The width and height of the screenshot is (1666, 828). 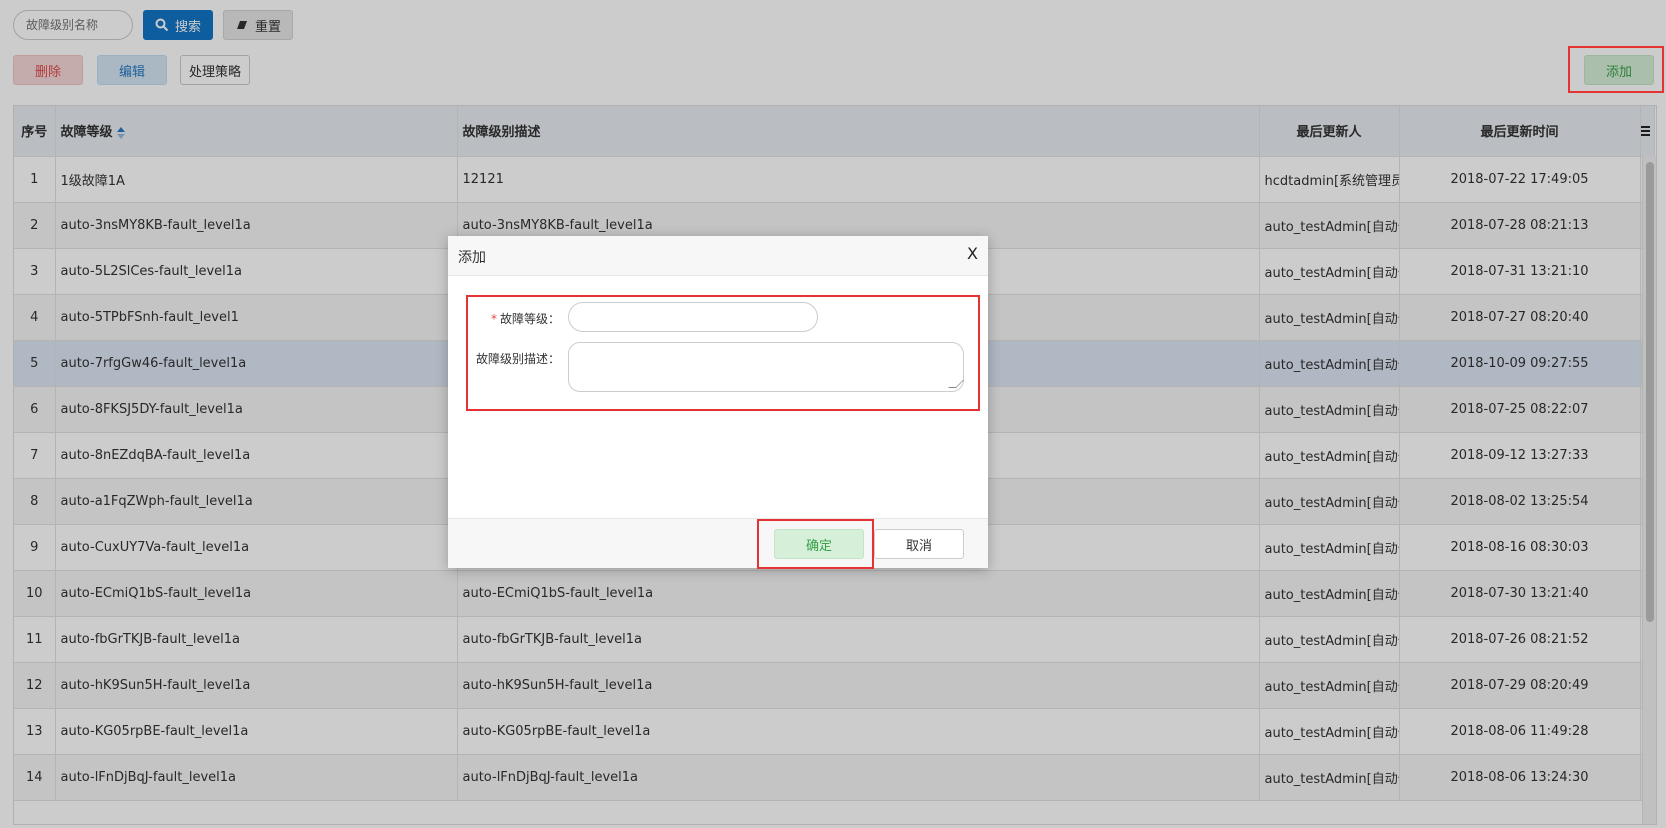 What do you see at coordinates (919, 544) in the screenshot?
I see `cancel-button: 取消` at bounding box center [919, 544].